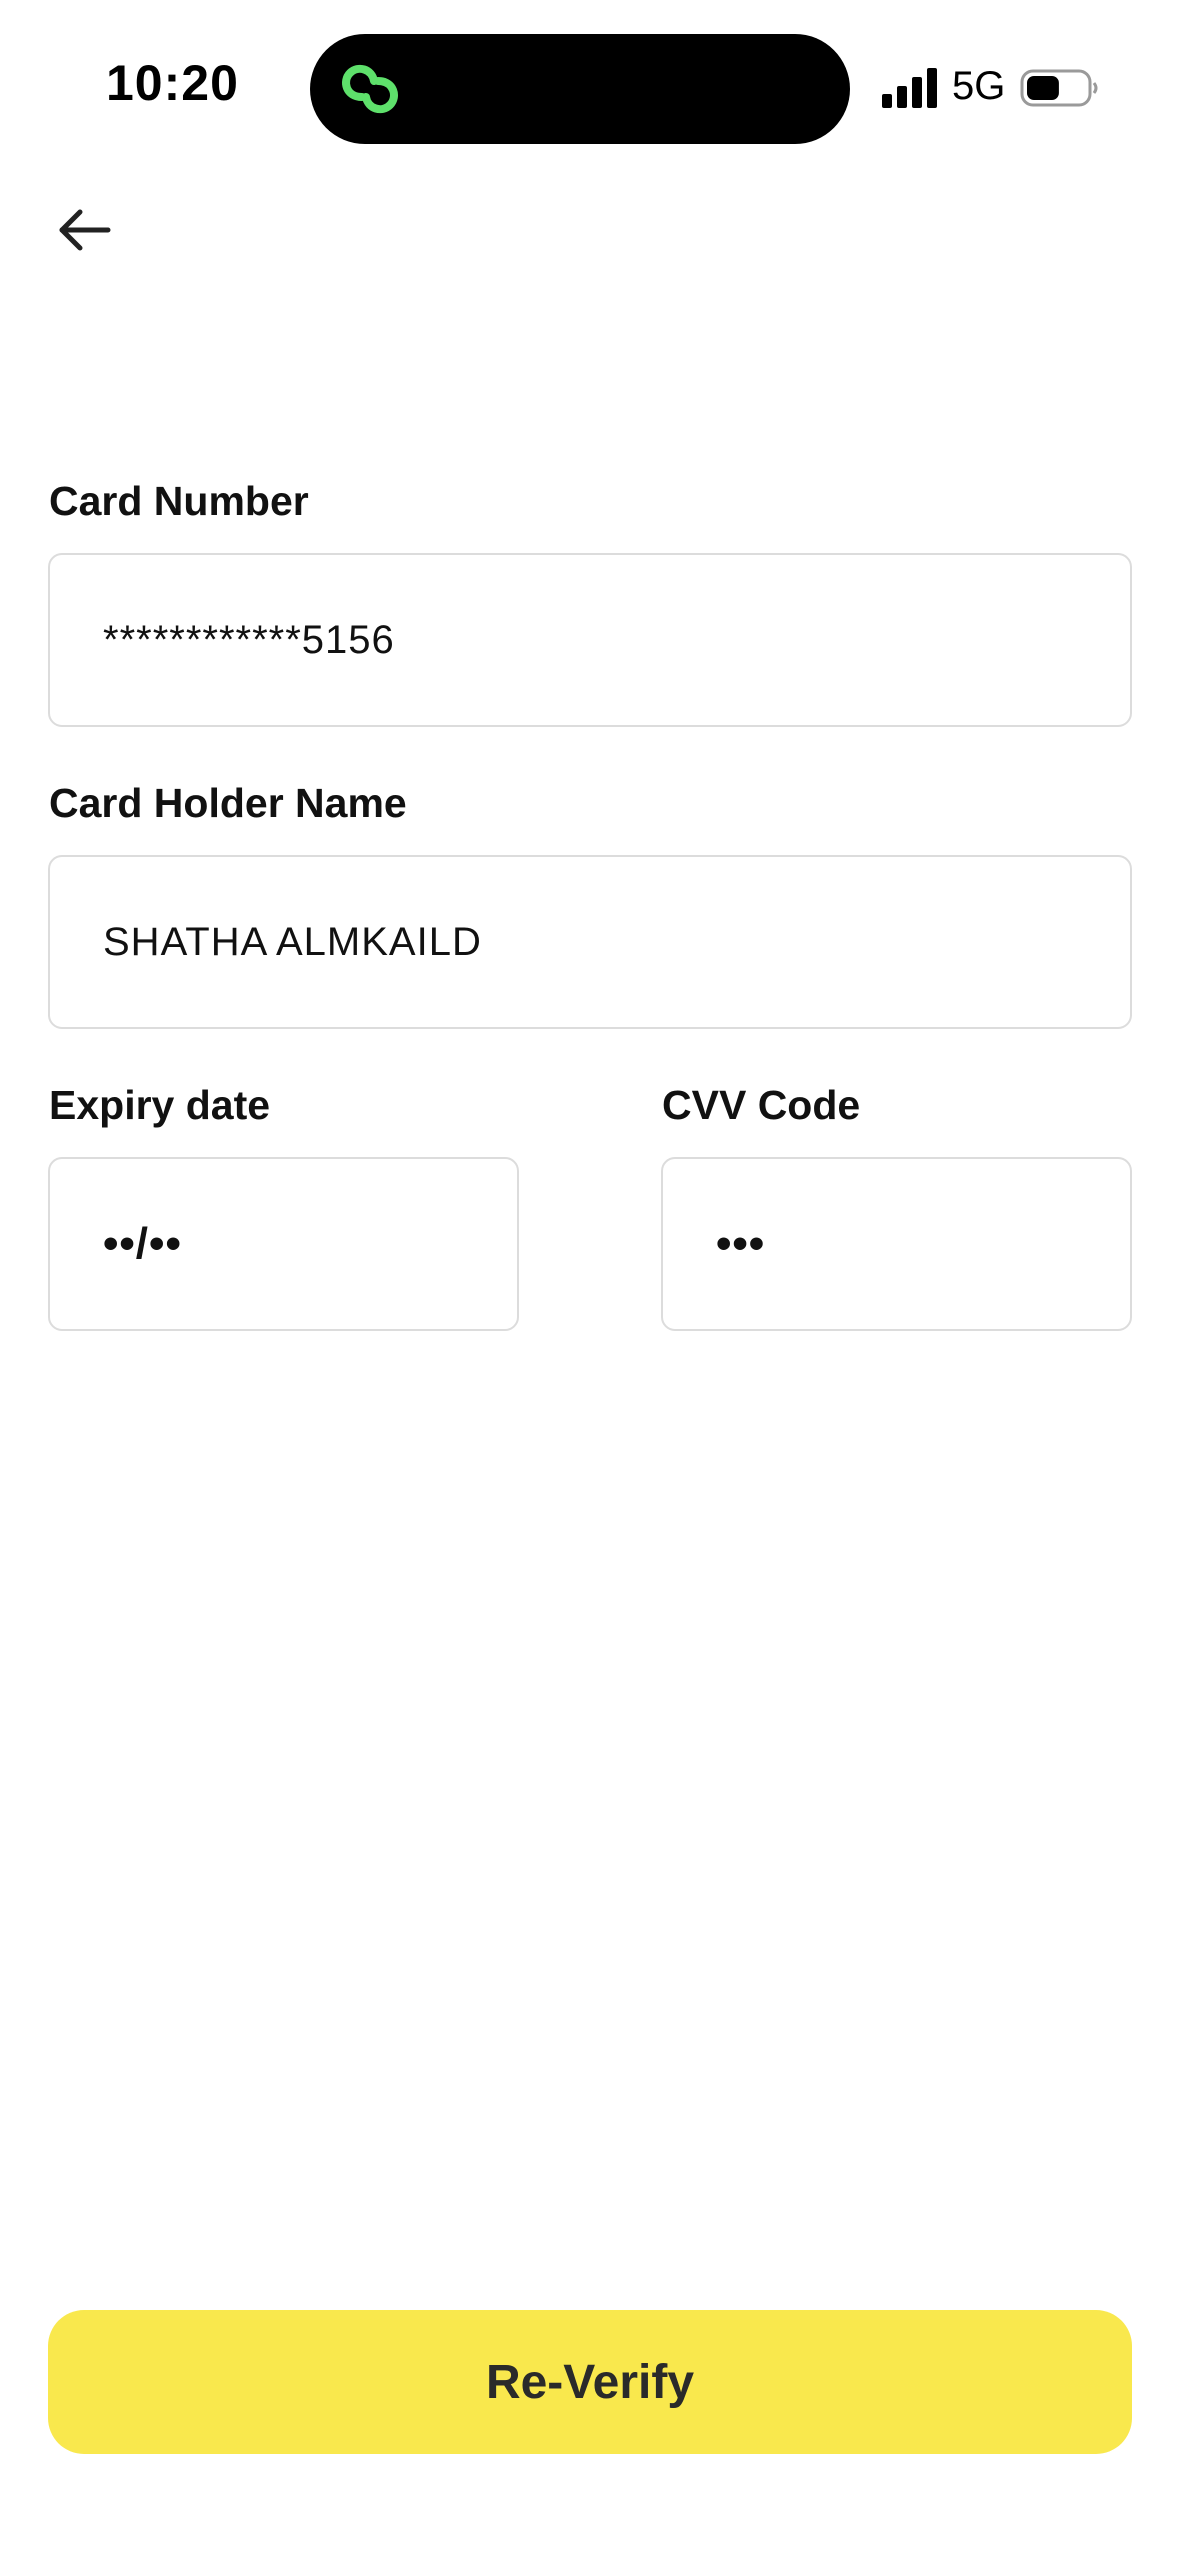  I want to click on card-holder-value: SHATHA ALMKAILD, so click(292, 941).